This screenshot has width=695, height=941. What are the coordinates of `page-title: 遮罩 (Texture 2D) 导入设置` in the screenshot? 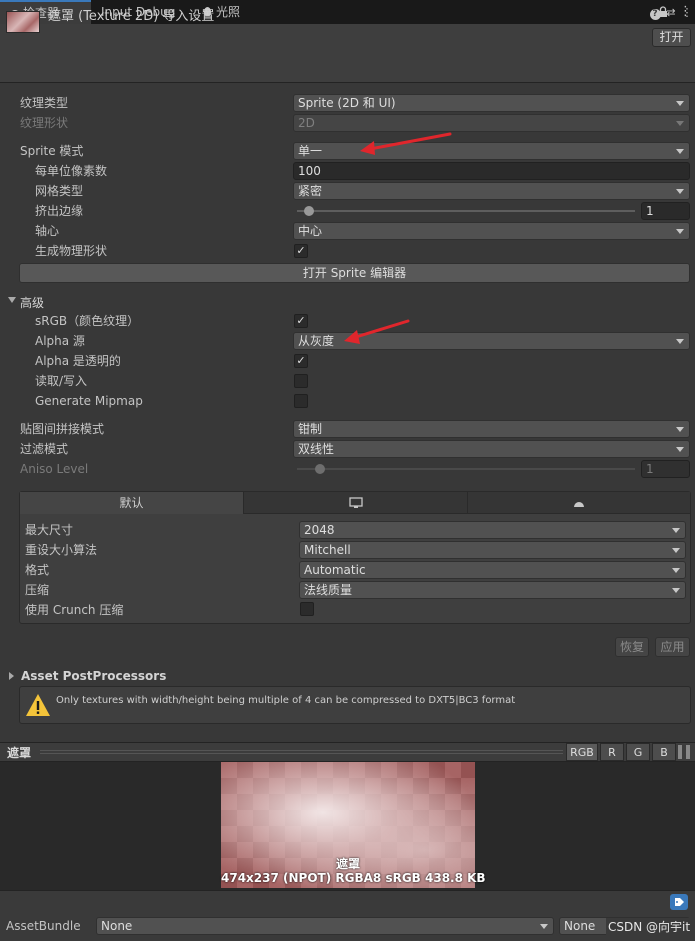 It's located at (131, 16).